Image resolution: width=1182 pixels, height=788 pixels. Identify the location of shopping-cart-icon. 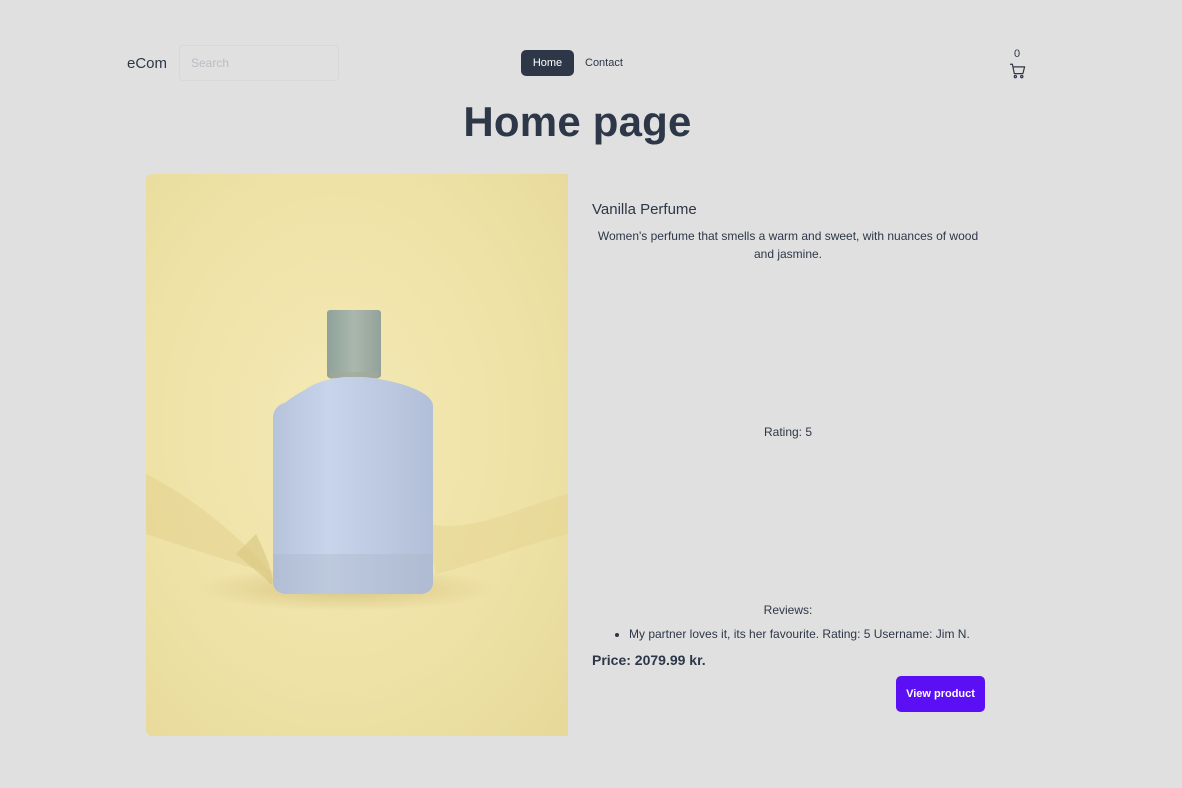
(1018, 71).